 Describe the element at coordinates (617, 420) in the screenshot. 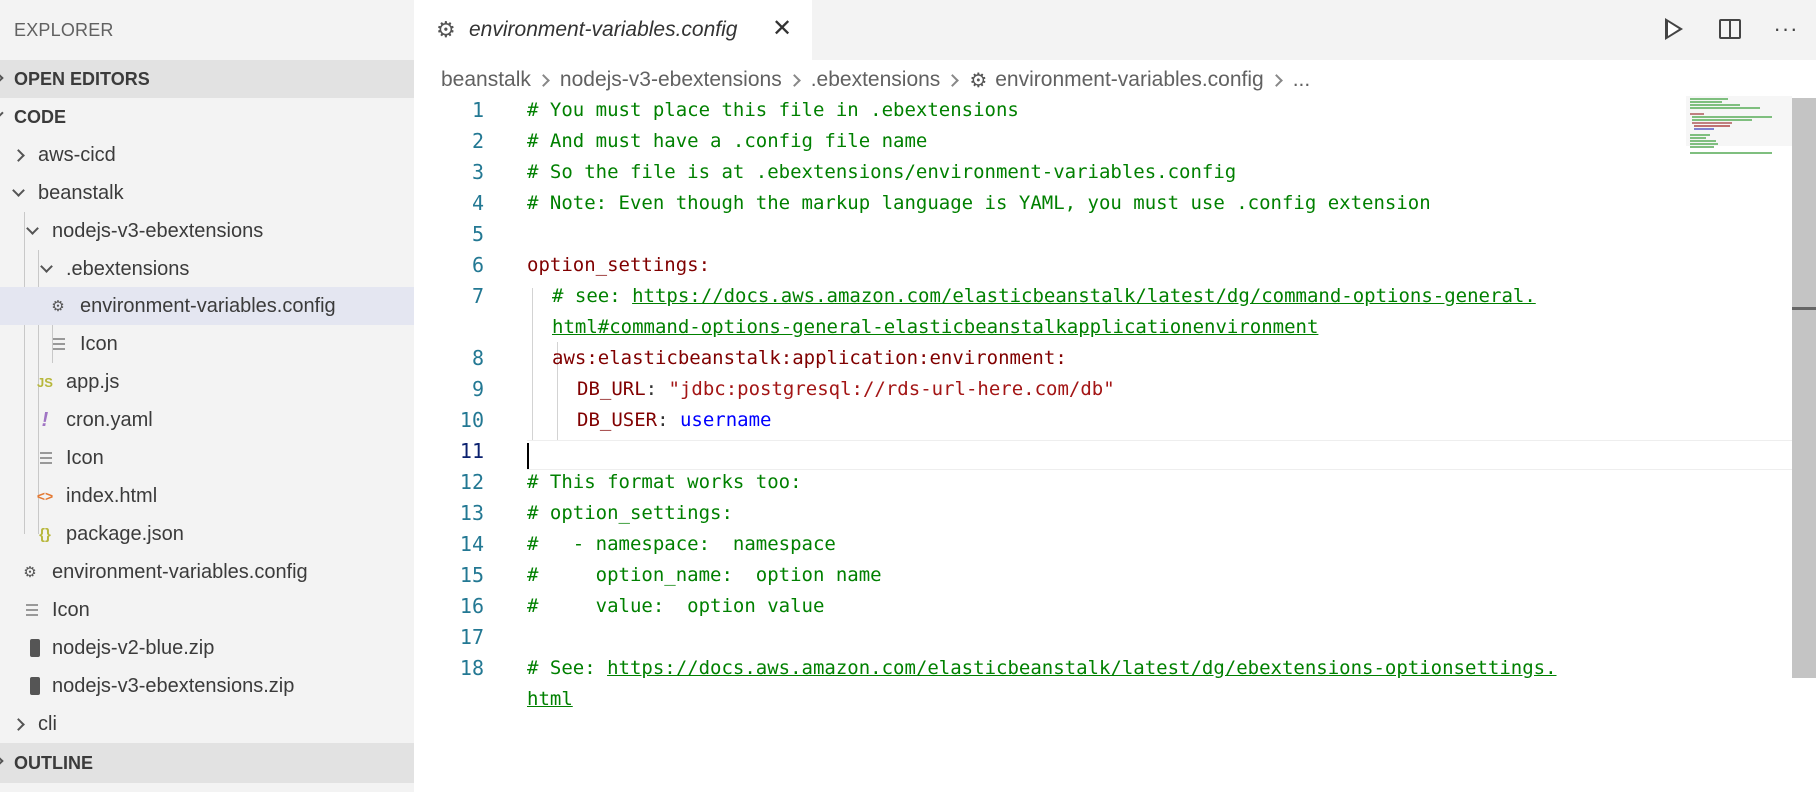

I see `yaml-key: DB_USER` at that location.